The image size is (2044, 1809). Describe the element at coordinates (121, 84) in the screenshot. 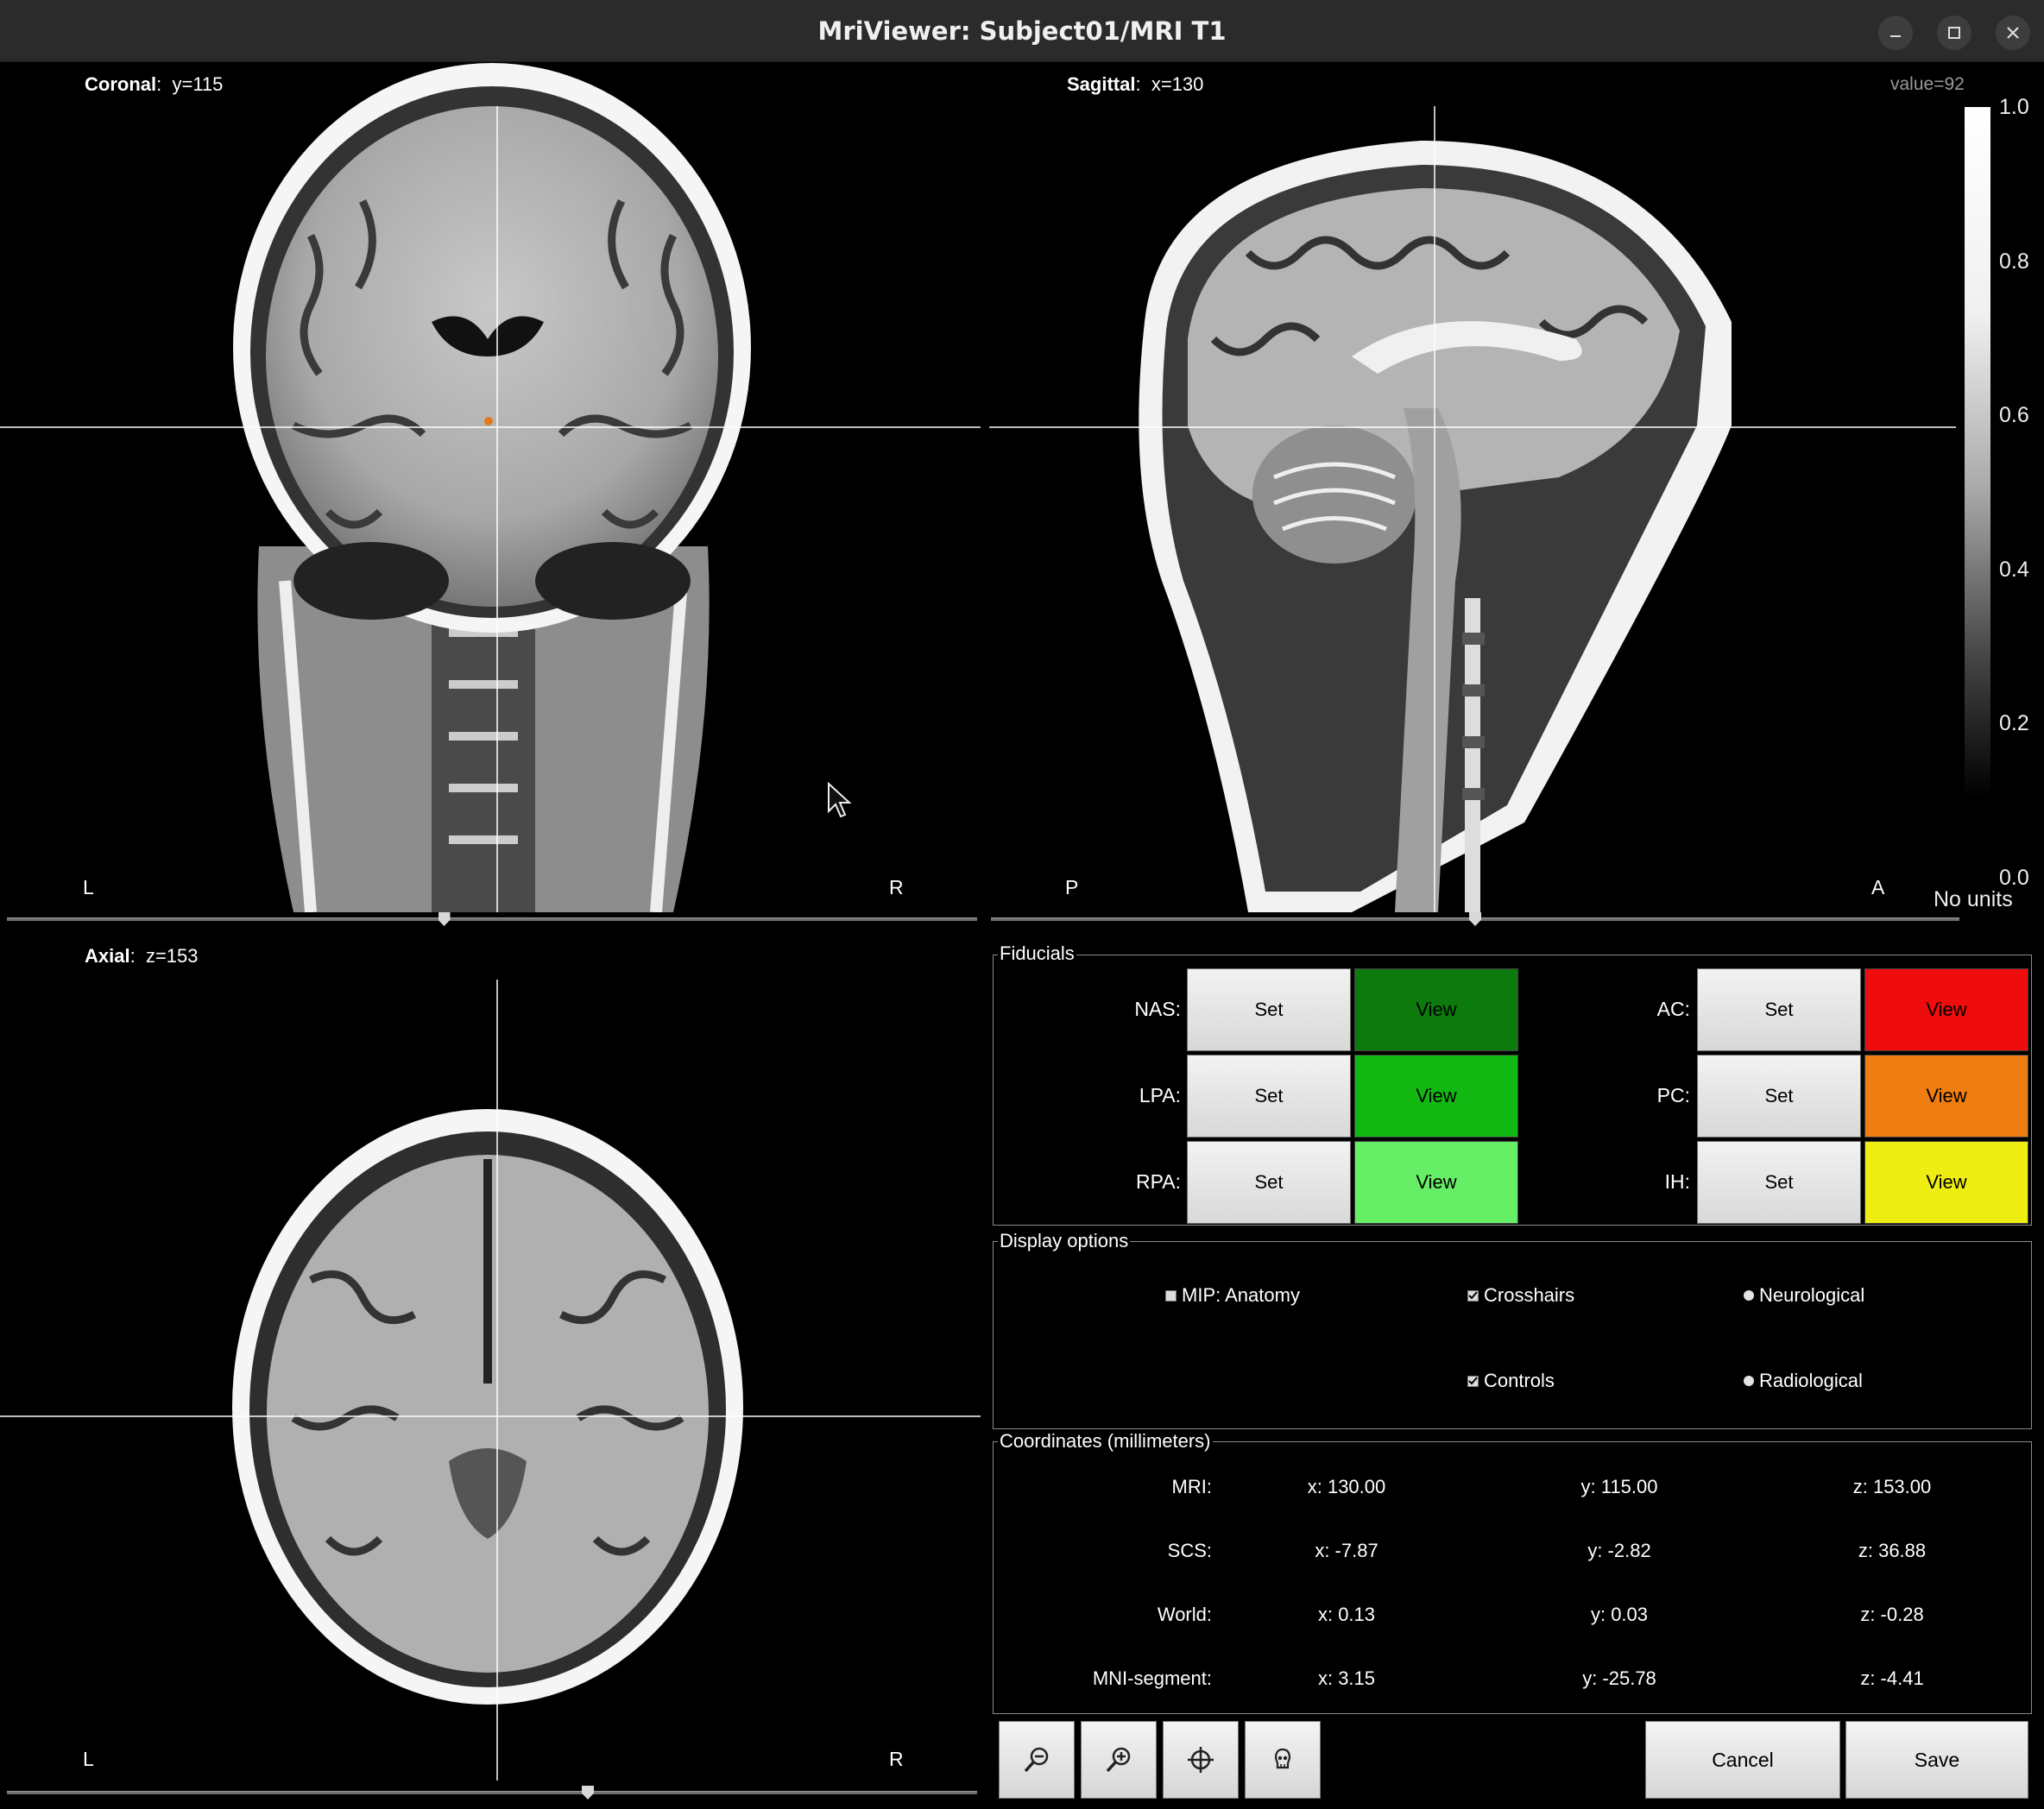

I see `coronal-name: Coronal` at that location.